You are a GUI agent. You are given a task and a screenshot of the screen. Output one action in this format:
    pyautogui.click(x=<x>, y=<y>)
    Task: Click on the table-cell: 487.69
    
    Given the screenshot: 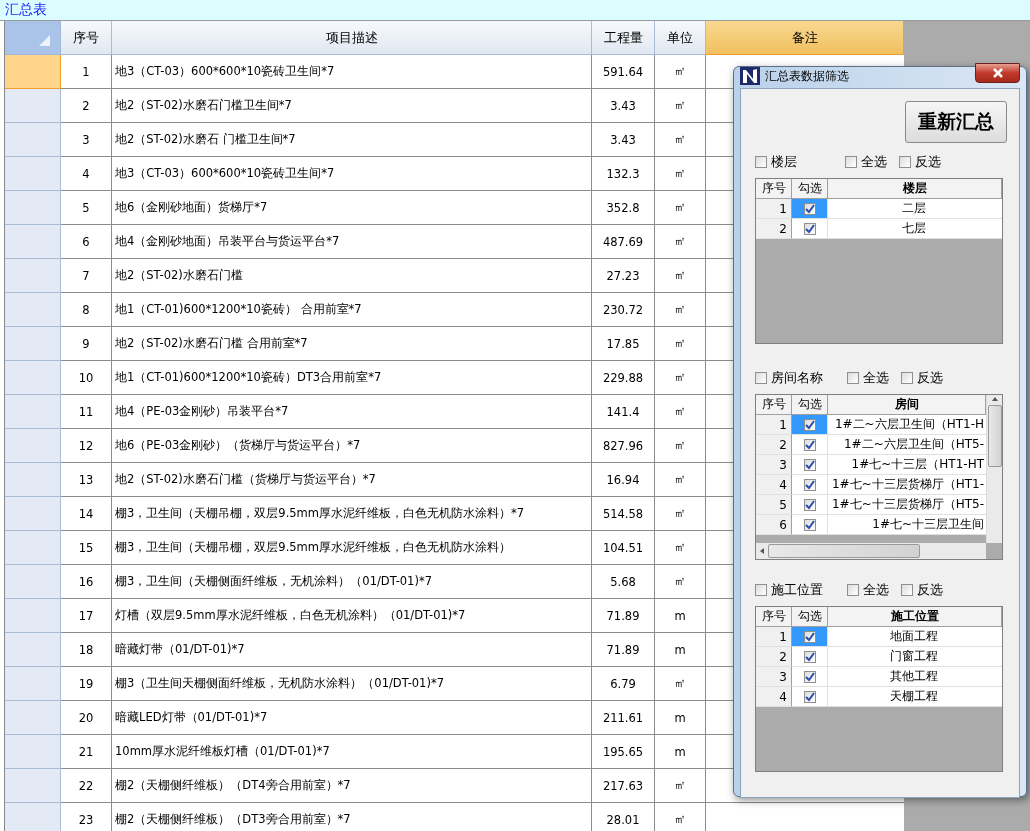 What is the action you would take?
    pyautogui.click(x=623, y=242)
    